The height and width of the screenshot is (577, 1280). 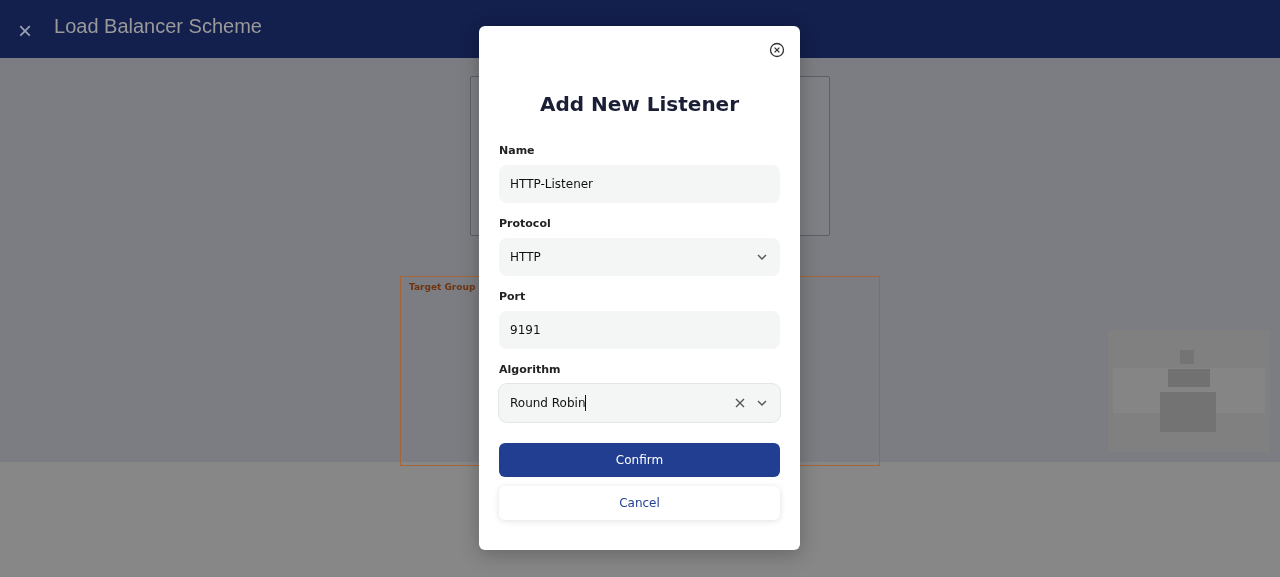 What do you see at coordinates (639, 460) in the screenshot?
I see `confirm-button: Confirm` at bounding box center [639, 460].